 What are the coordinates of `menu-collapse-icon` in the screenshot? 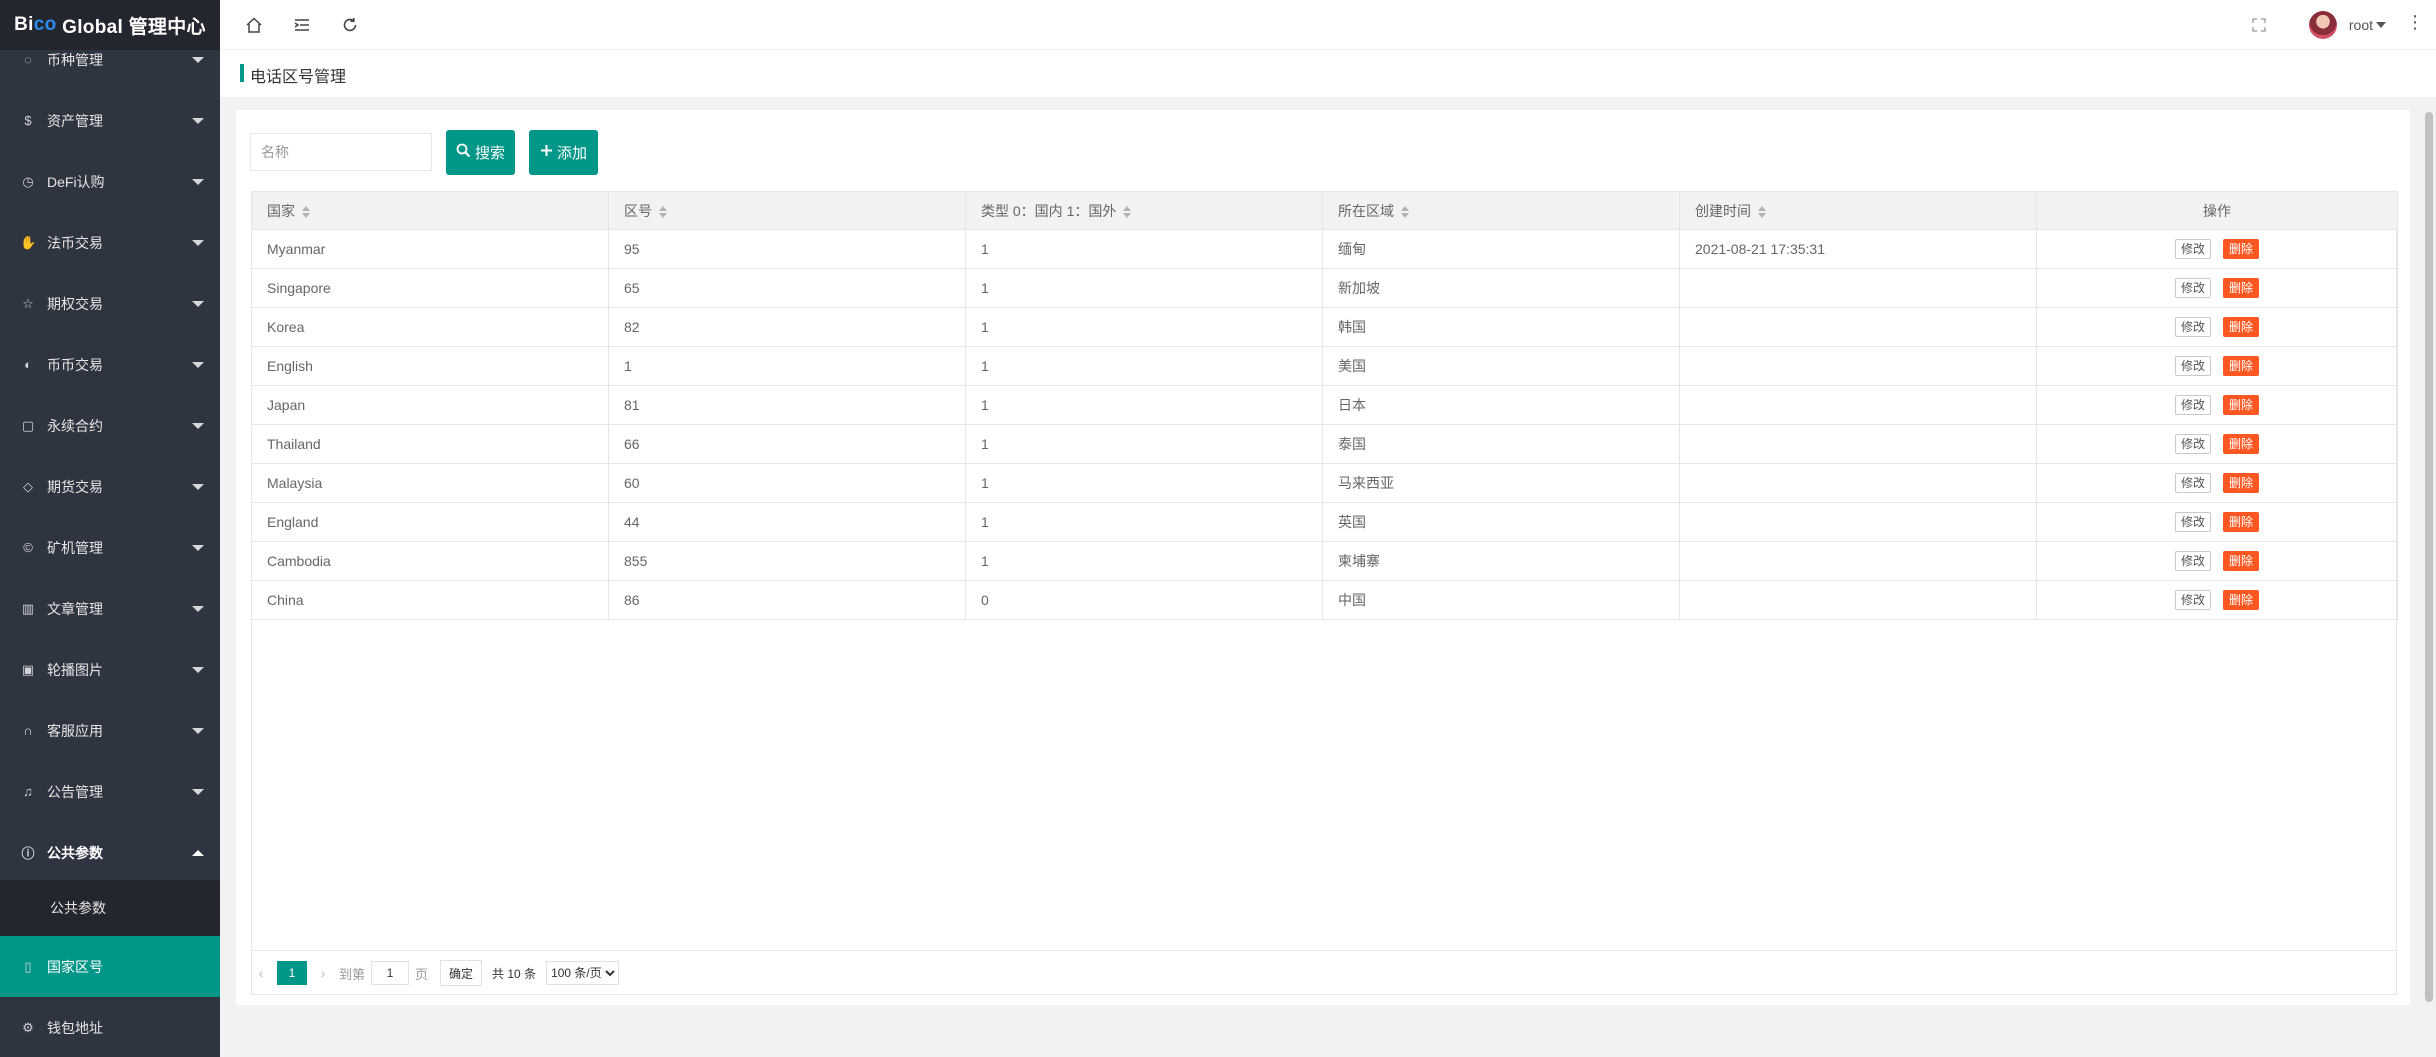 It's located at (302, 25).